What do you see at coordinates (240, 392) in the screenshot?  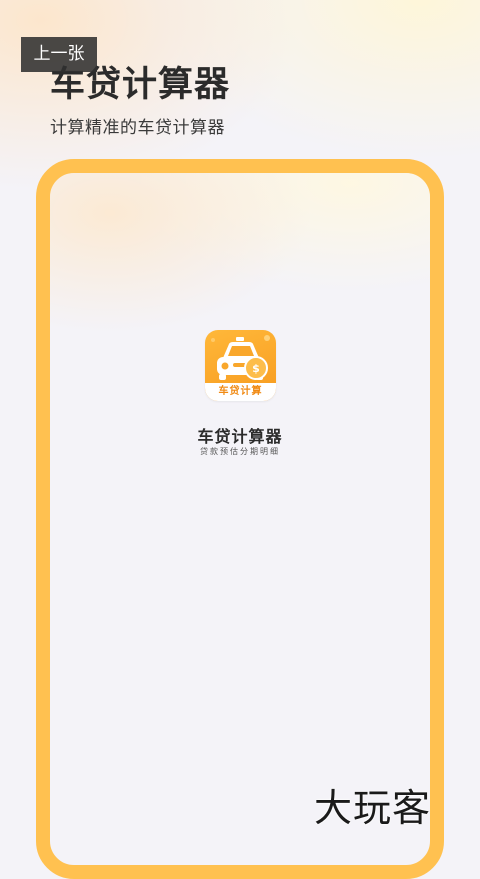 I see `app-icon-label: 车贷计算` at bounding box center [240, 392].